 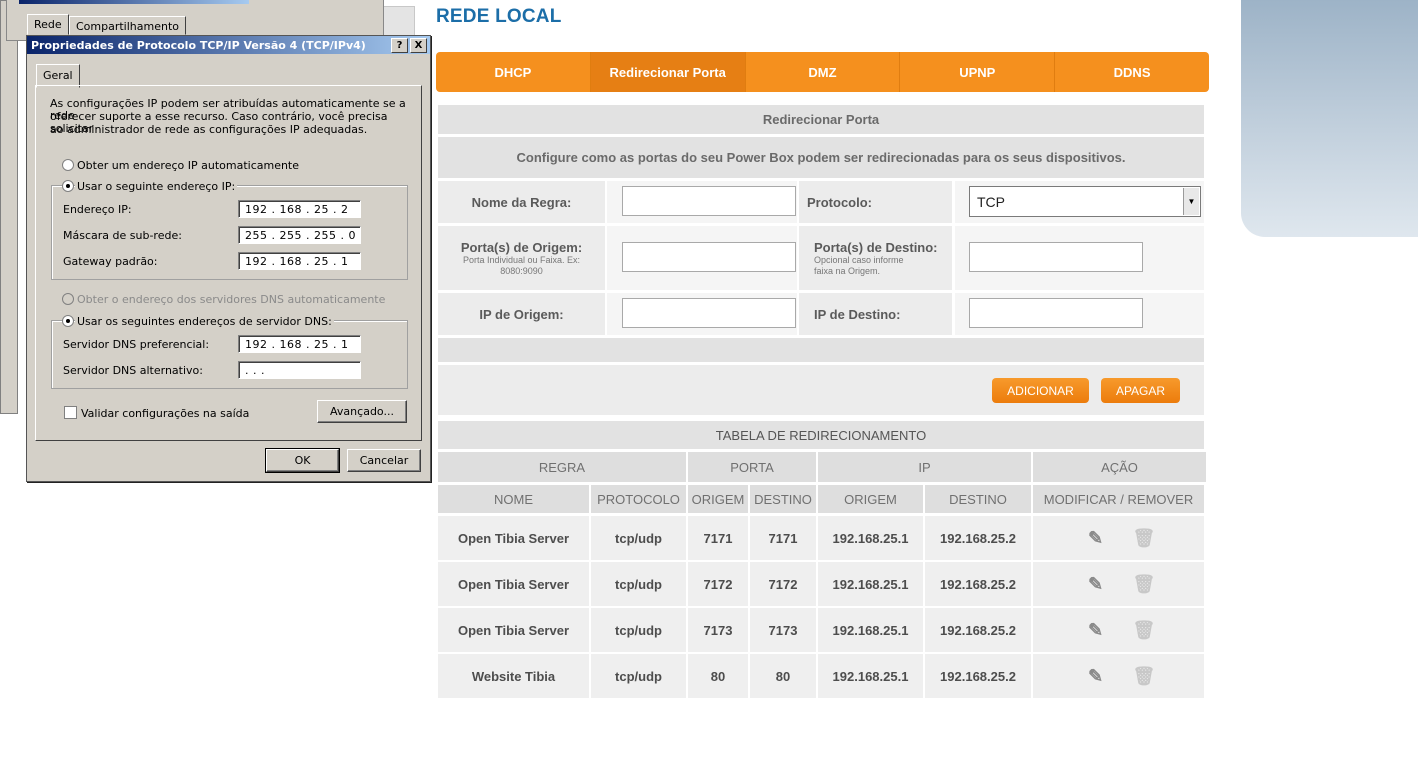 I want to click on dst-port-input, so click(x=1056, y=257).